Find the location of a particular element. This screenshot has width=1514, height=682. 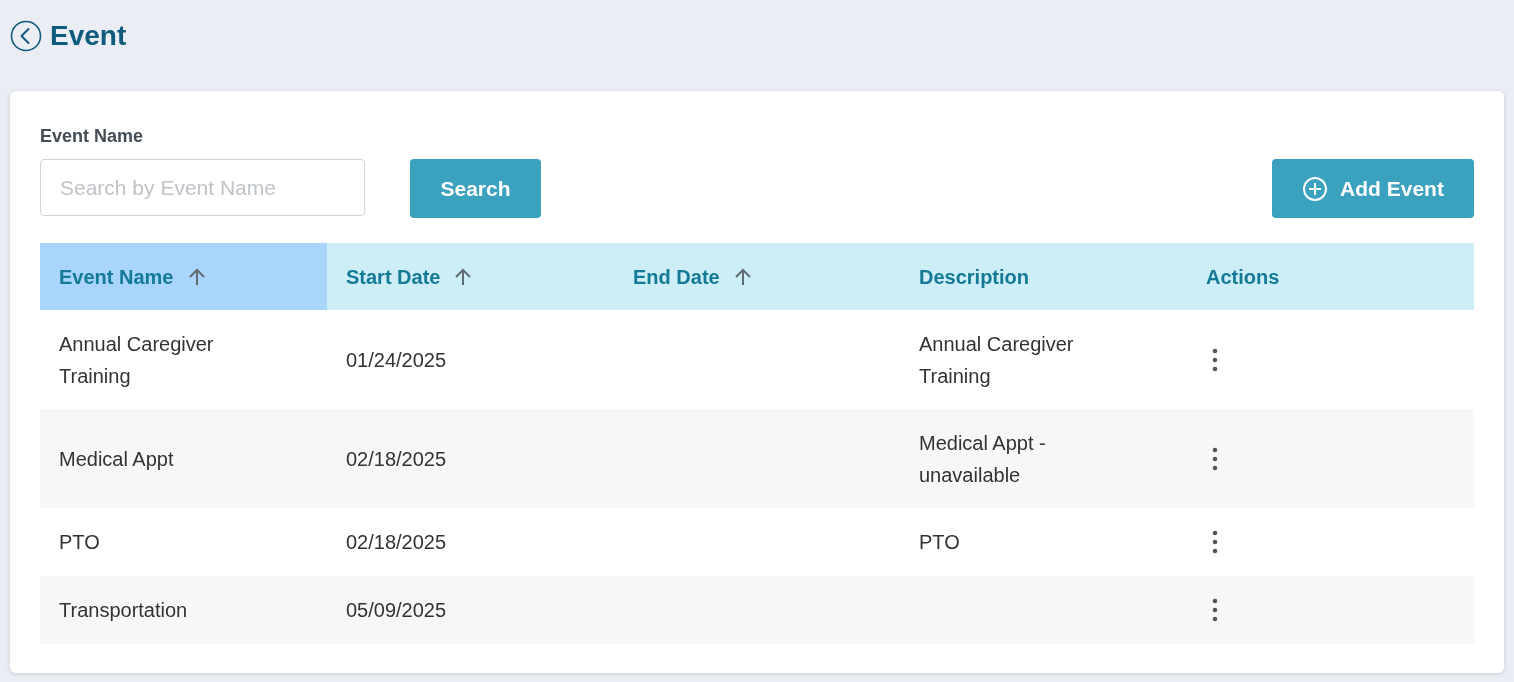

back-icon is located at coordinates (26, 35).